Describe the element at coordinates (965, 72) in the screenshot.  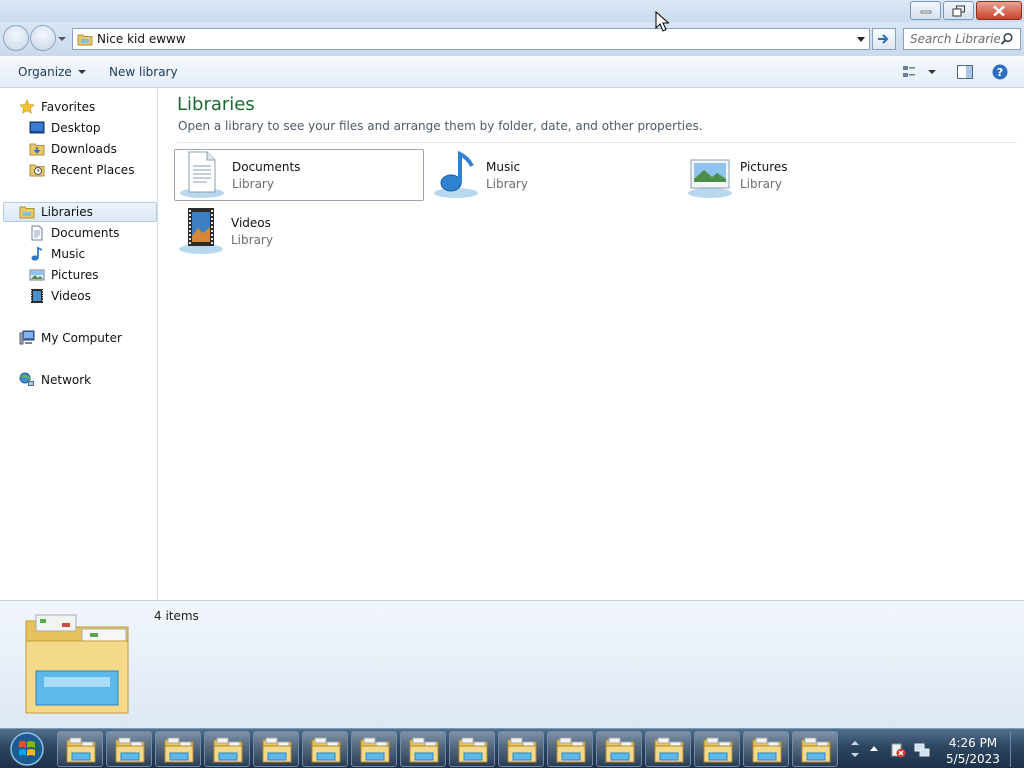
I see `preview-pane-icon` at that location.